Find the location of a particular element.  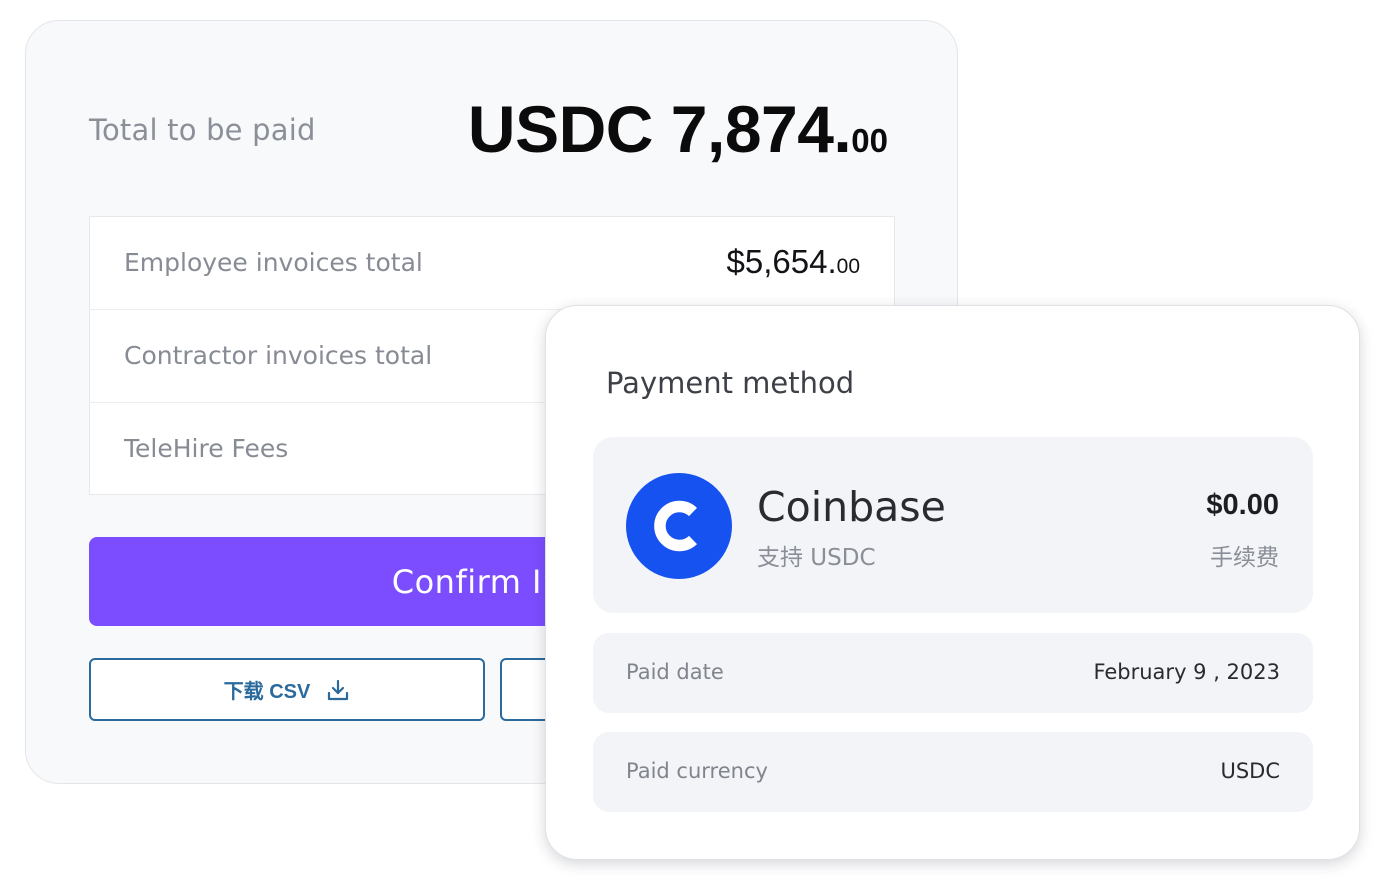

provider-fee-label: 手续费 is located at coordinates (1244, 558).